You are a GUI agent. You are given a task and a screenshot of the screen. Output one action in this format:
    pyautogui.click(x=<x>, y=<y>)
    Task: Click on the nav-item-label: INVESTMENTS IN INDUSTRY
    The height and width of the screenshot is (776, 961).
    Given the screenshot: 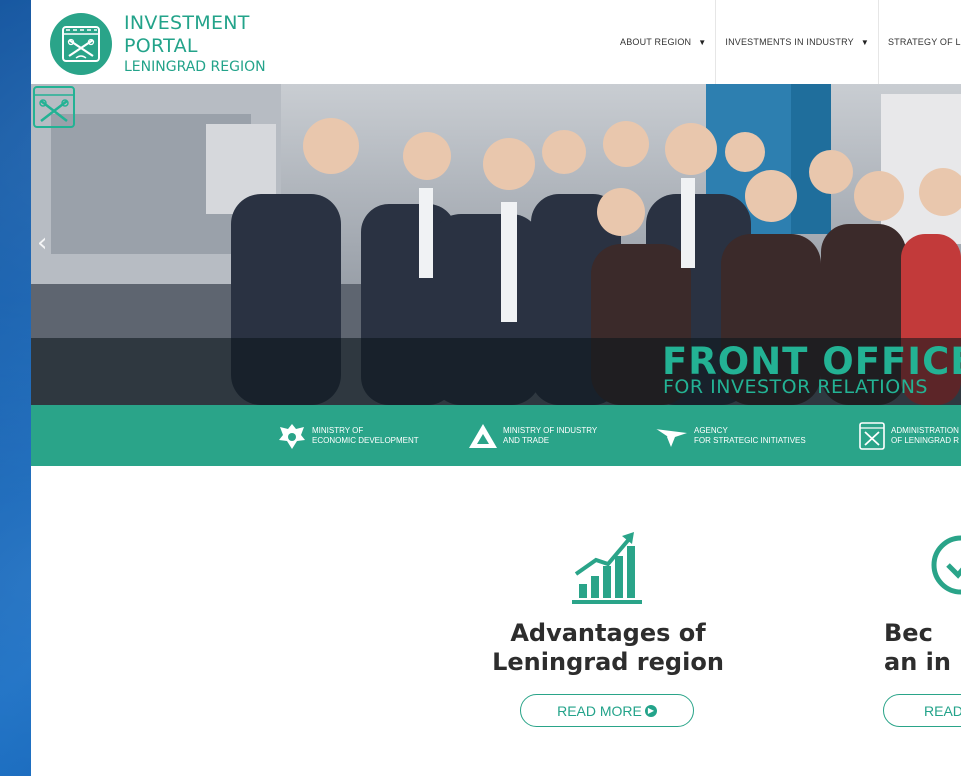 What is the action you would take?
    pyautogui.click(x=789, y=42)
    